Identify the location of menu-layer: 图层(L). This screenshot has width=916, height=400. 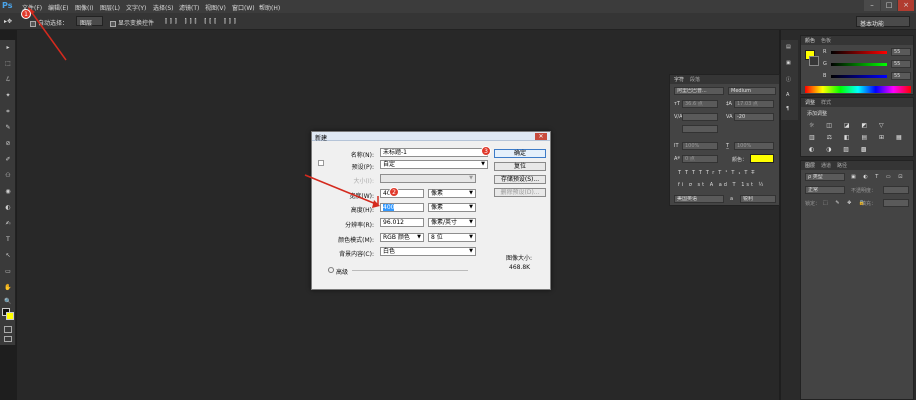
(110, 7).